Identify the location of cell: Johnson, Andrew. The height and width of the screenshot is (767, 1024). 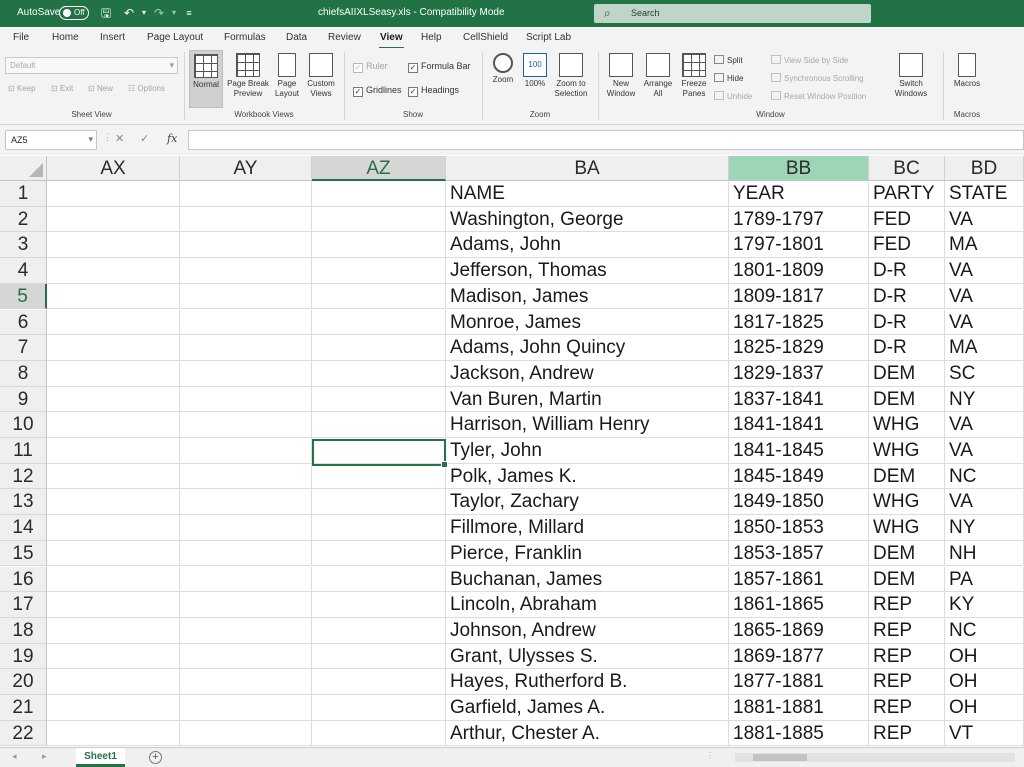
(587, 630).